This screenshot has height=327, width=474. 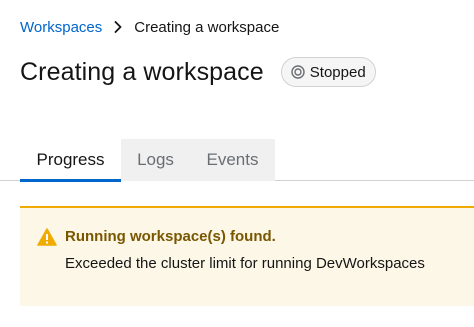 I want to click on page-header: Creating a workspace Stopped, so click(x=198, y=72).